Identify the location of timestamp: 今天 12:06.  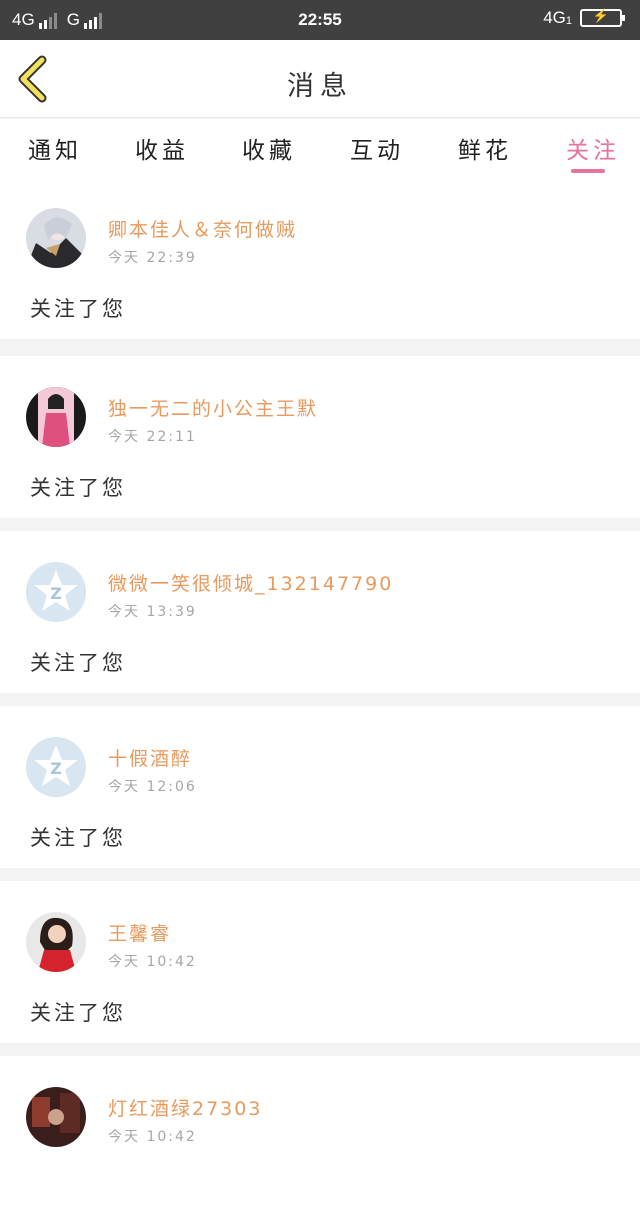
(152, 787).